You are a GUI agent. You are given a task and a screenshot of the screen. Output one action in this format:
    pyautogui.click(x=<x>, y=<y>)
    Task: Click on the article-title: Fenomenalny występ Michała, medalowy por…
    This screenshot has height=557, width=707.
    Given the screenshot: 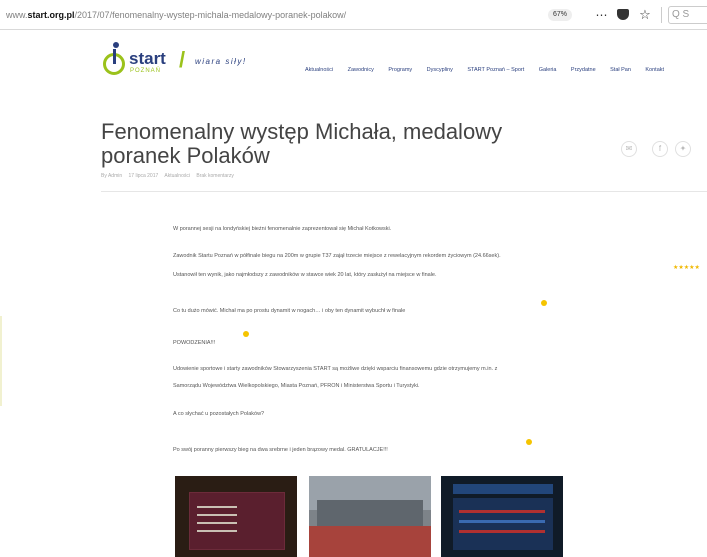 What is the action you would take?
    pyautogui.click(x=302, y=143)
    